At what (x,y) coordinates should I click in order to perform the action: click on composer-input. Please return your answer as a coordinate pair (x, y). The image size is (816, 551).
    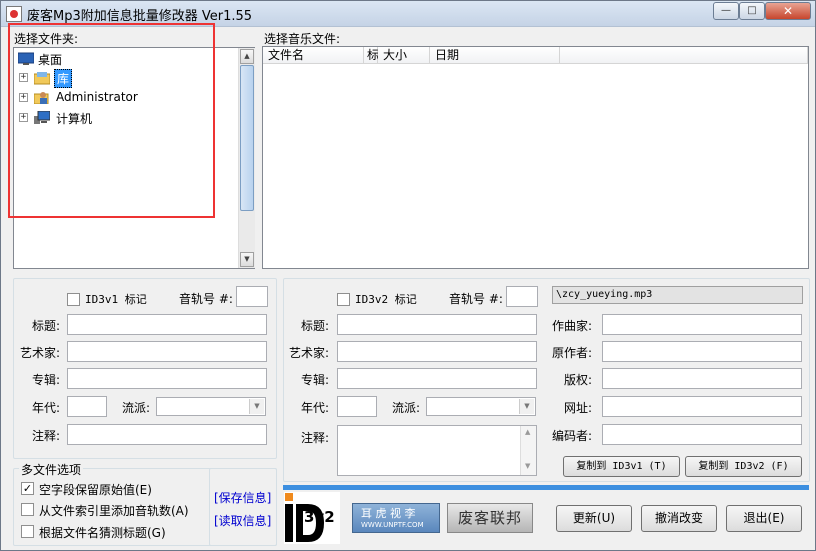
    Looking at the image, I should click on (702, 324).